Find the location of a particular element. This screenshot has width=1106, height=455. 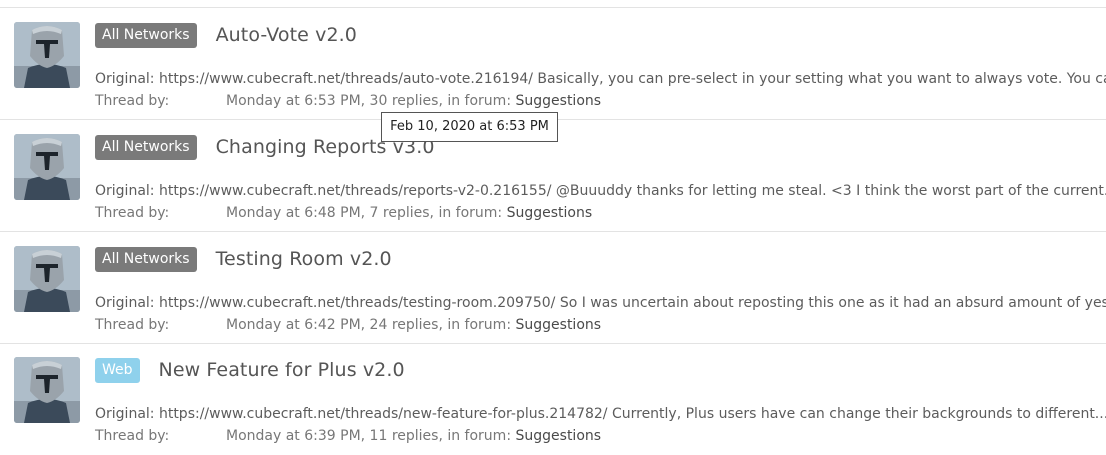

title-line: Web New Feature for Plus v2.0 is located at coordinates (250, 370).